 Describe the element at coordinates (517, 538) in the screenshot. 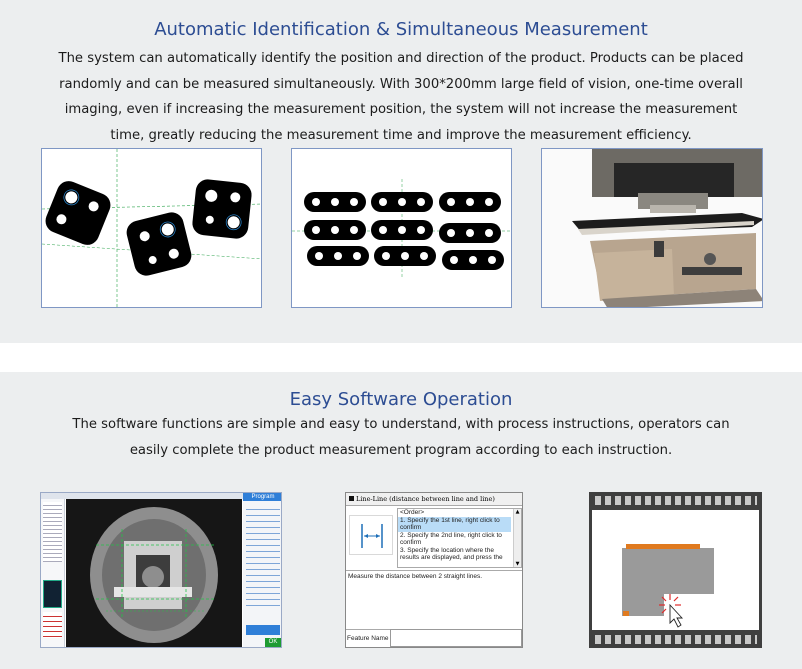

I see `order-scrollbar: ▲ ▼` at that location.